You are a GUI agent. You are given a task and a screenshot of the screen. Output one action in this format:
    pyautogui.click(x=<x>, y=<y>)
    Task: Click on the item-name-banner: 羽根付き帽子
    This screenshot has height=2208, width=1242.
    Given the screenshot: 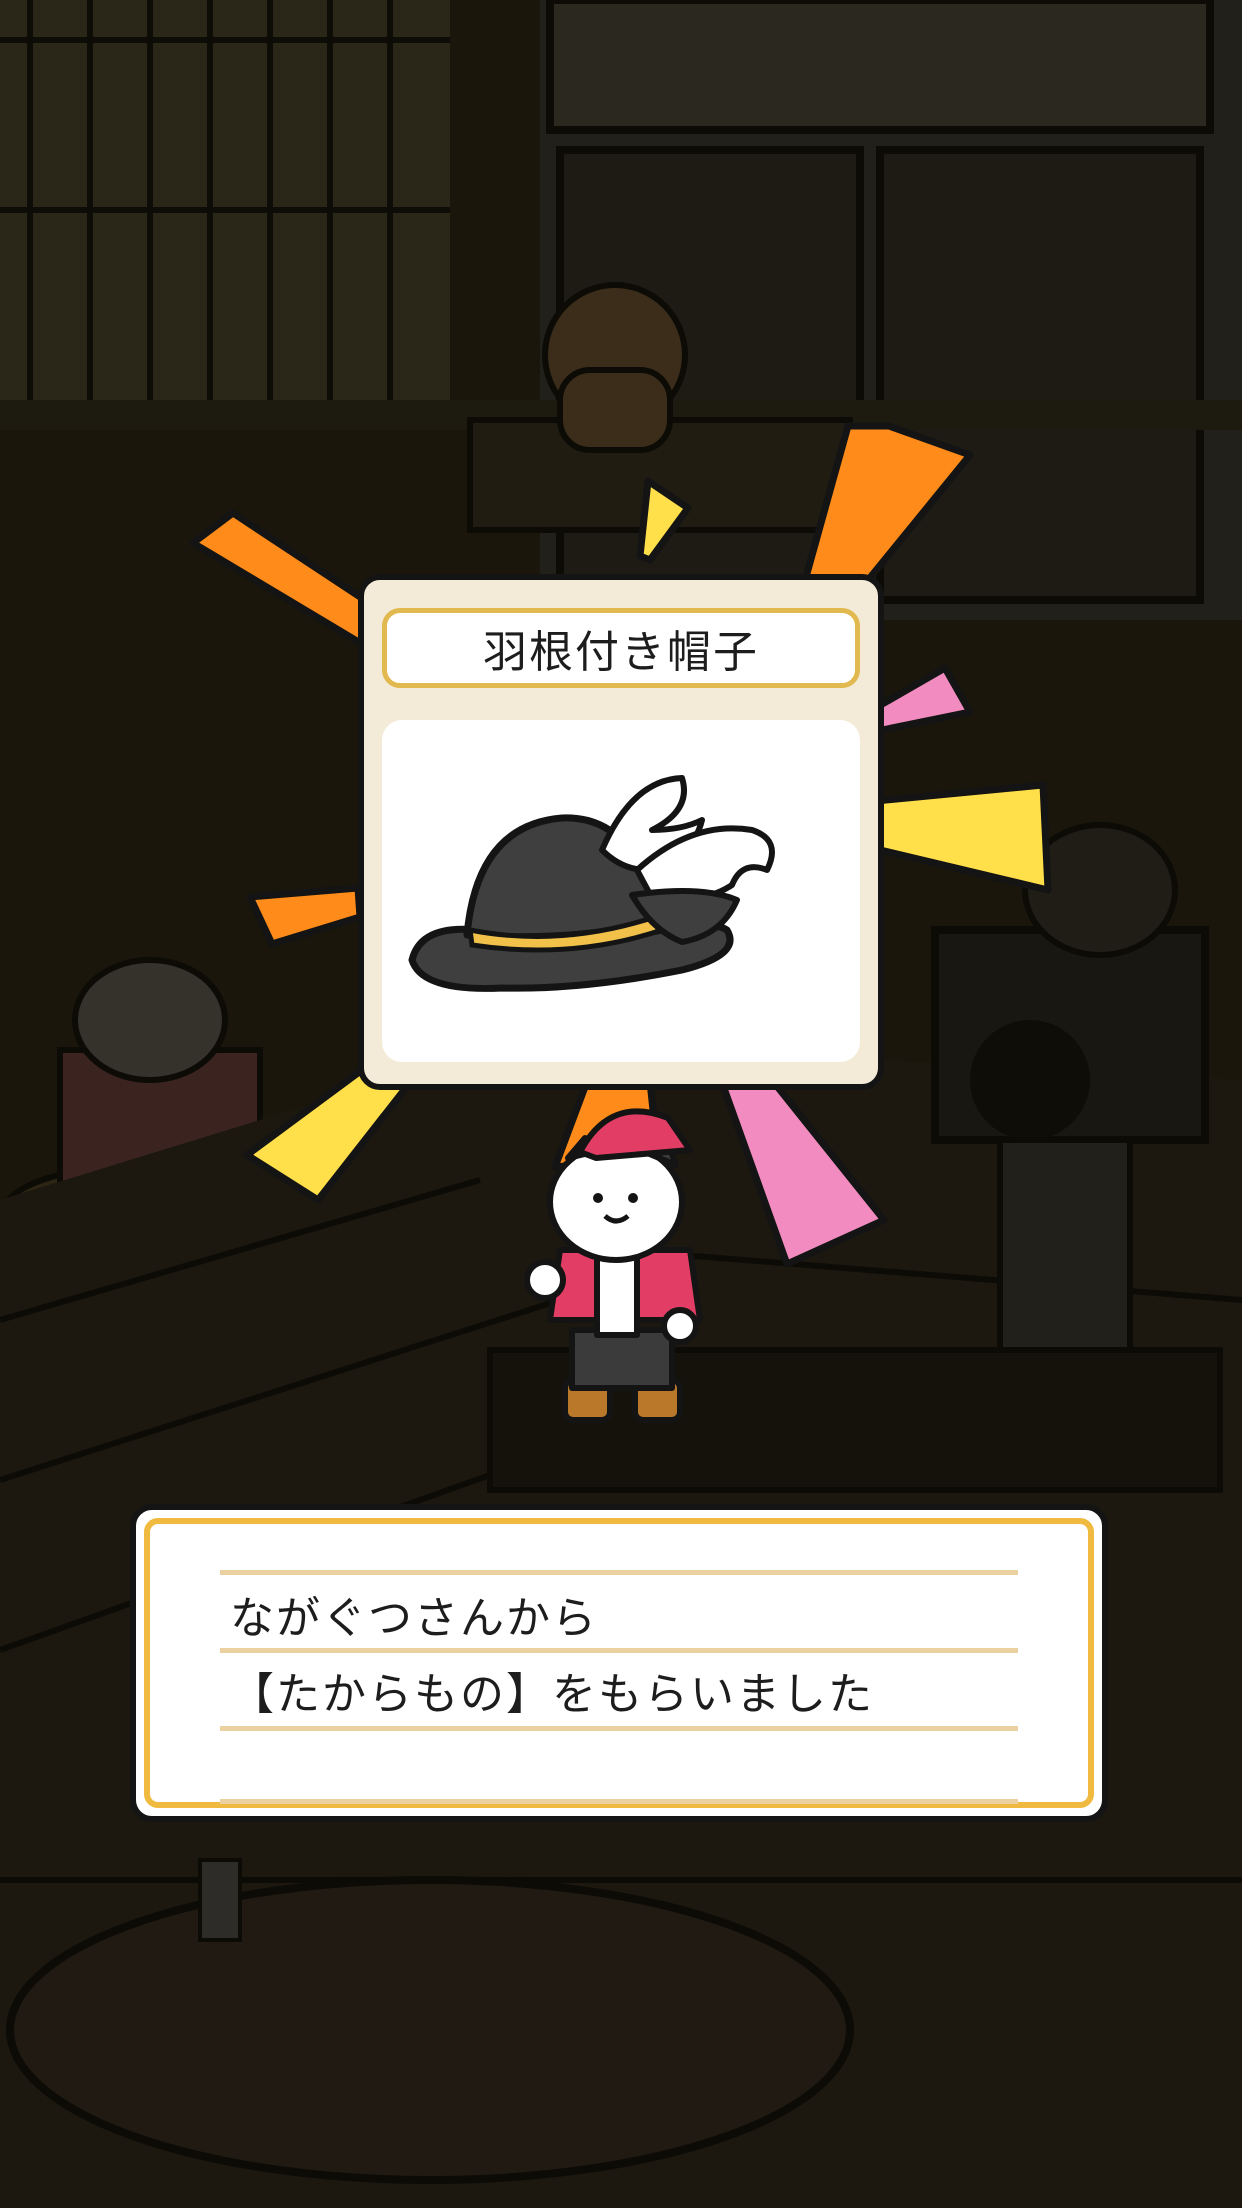 What is the action you would take?
    pyautogui.click(x=621, y=648)
    